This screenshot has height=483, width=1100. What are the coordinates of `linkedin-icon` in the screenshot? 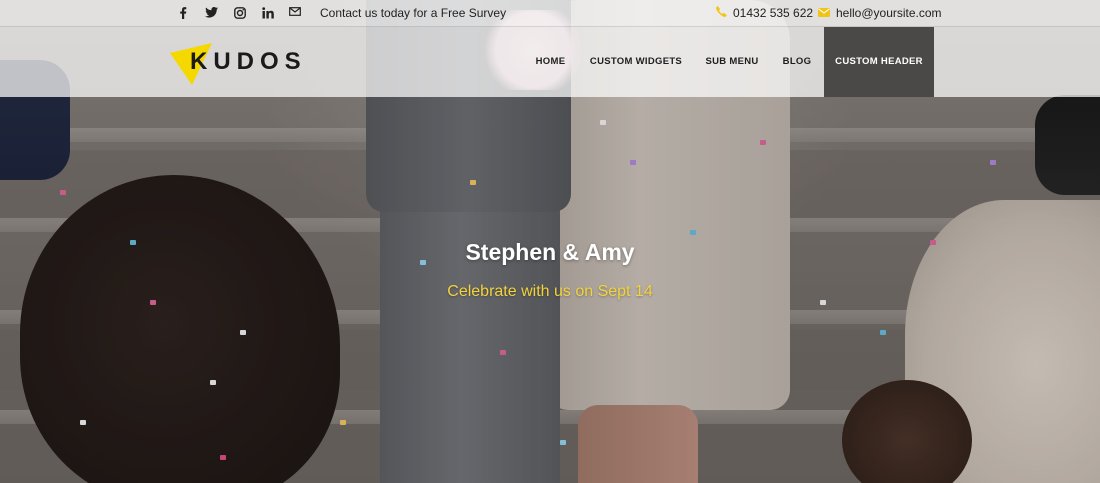 It's located at (269, 13).